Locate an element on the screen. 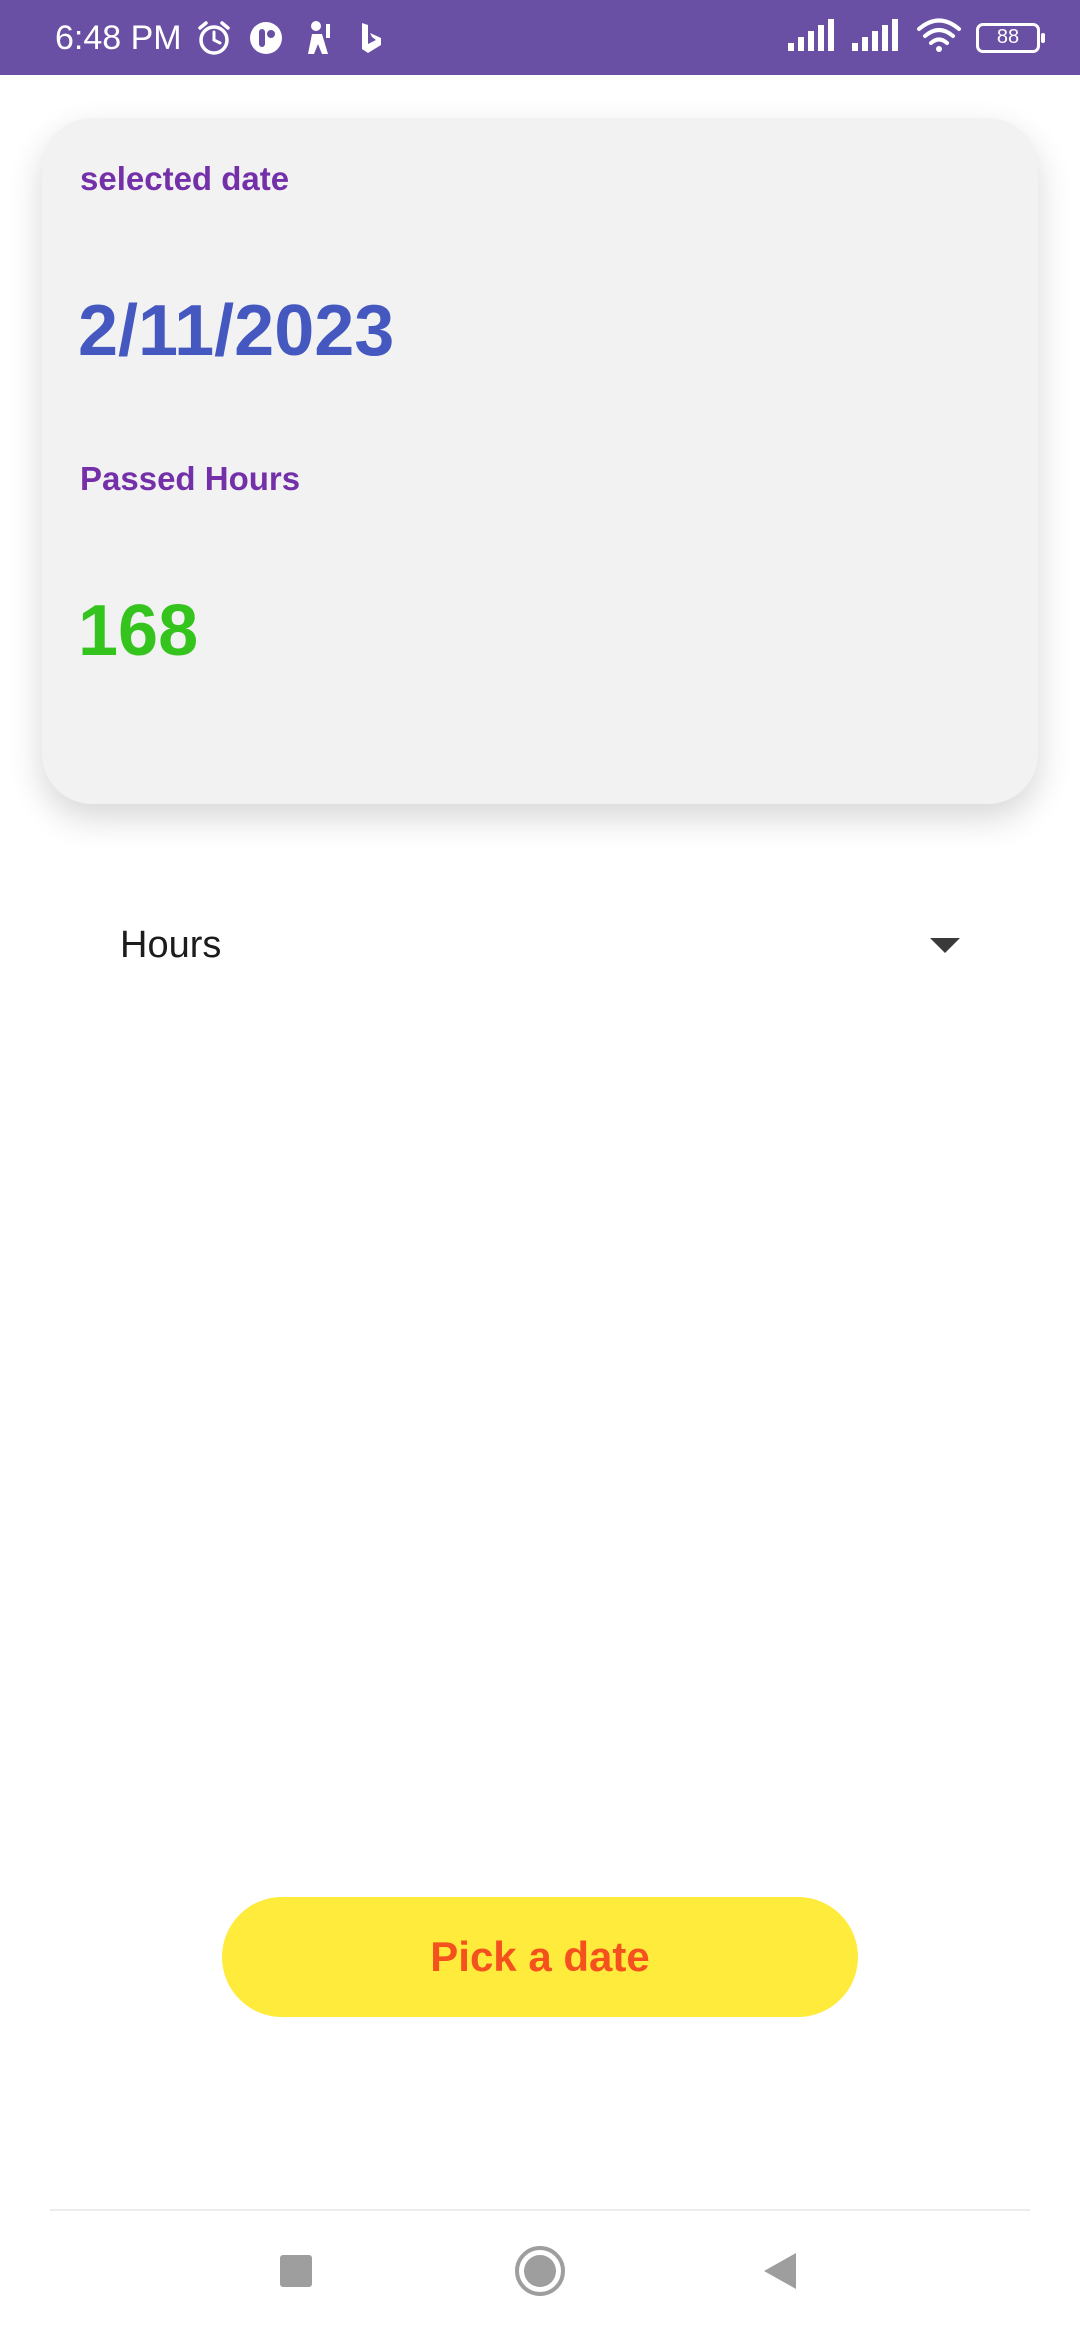 This screenshot has width=1080, height=2340. back-icon is located at coordinates (780, 2271).